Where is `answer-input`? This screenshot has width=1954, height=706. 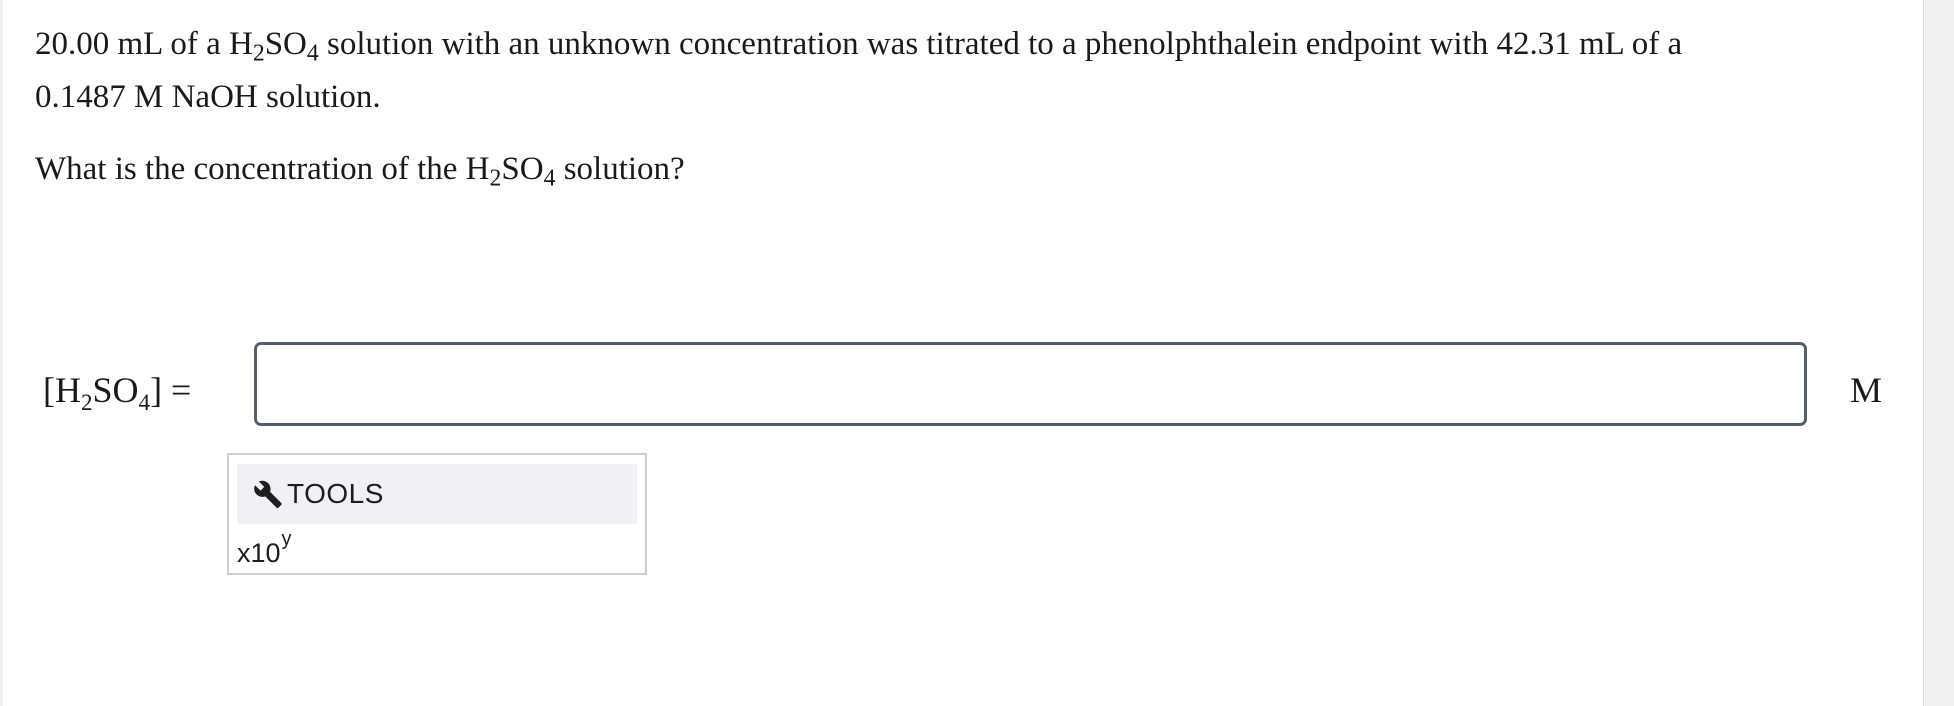
answer-input is located at coordinates (1030, 384).